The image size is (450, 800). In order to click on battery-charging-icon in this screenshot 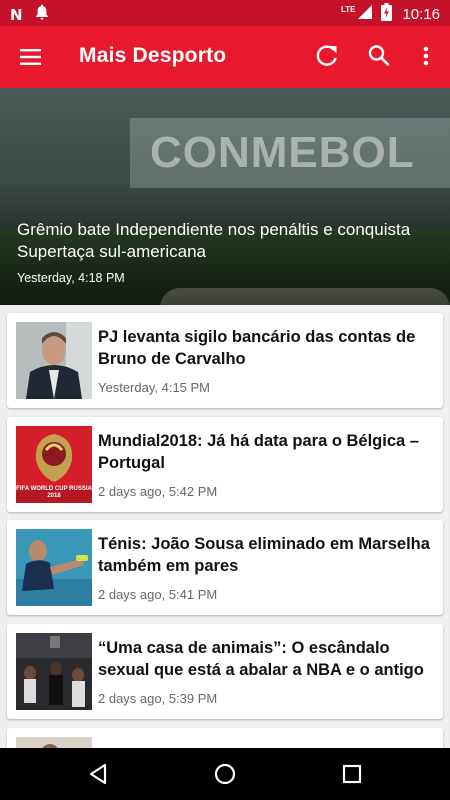, I will do `click(387, 14)`.